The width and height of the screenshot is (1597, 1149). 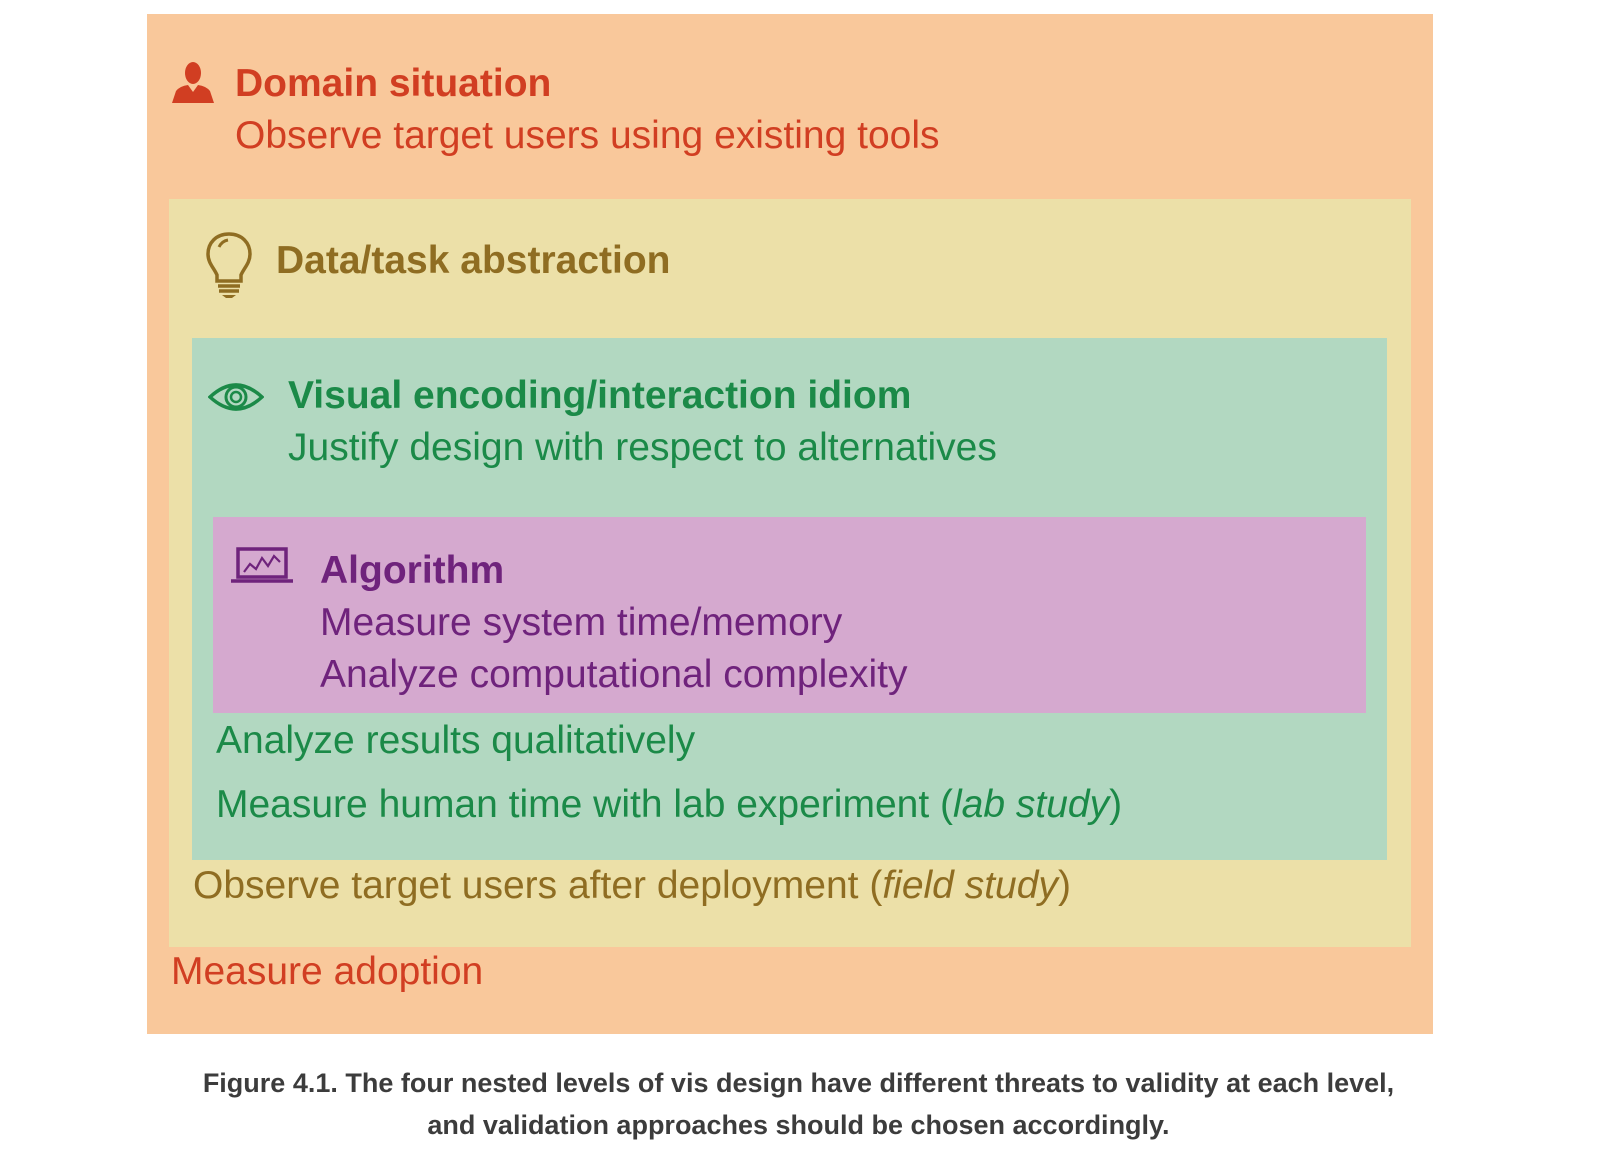 What do you see at coordinates (1031, 804) in the screenshot?
I see `lab-study-label: lab study` at bounding box center [1031, 804].